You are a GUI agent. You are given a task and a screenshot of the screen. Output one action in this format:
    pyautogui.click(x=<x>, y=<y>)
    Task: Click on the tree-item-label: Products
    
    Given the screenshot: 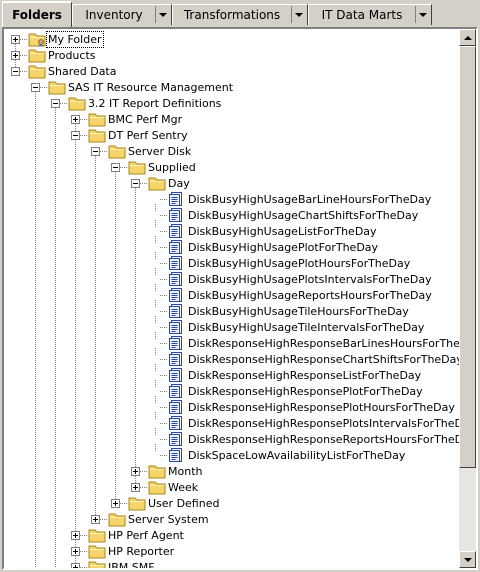 What is the action you would take?
    pyautogui.click(x=72, y=55)
    